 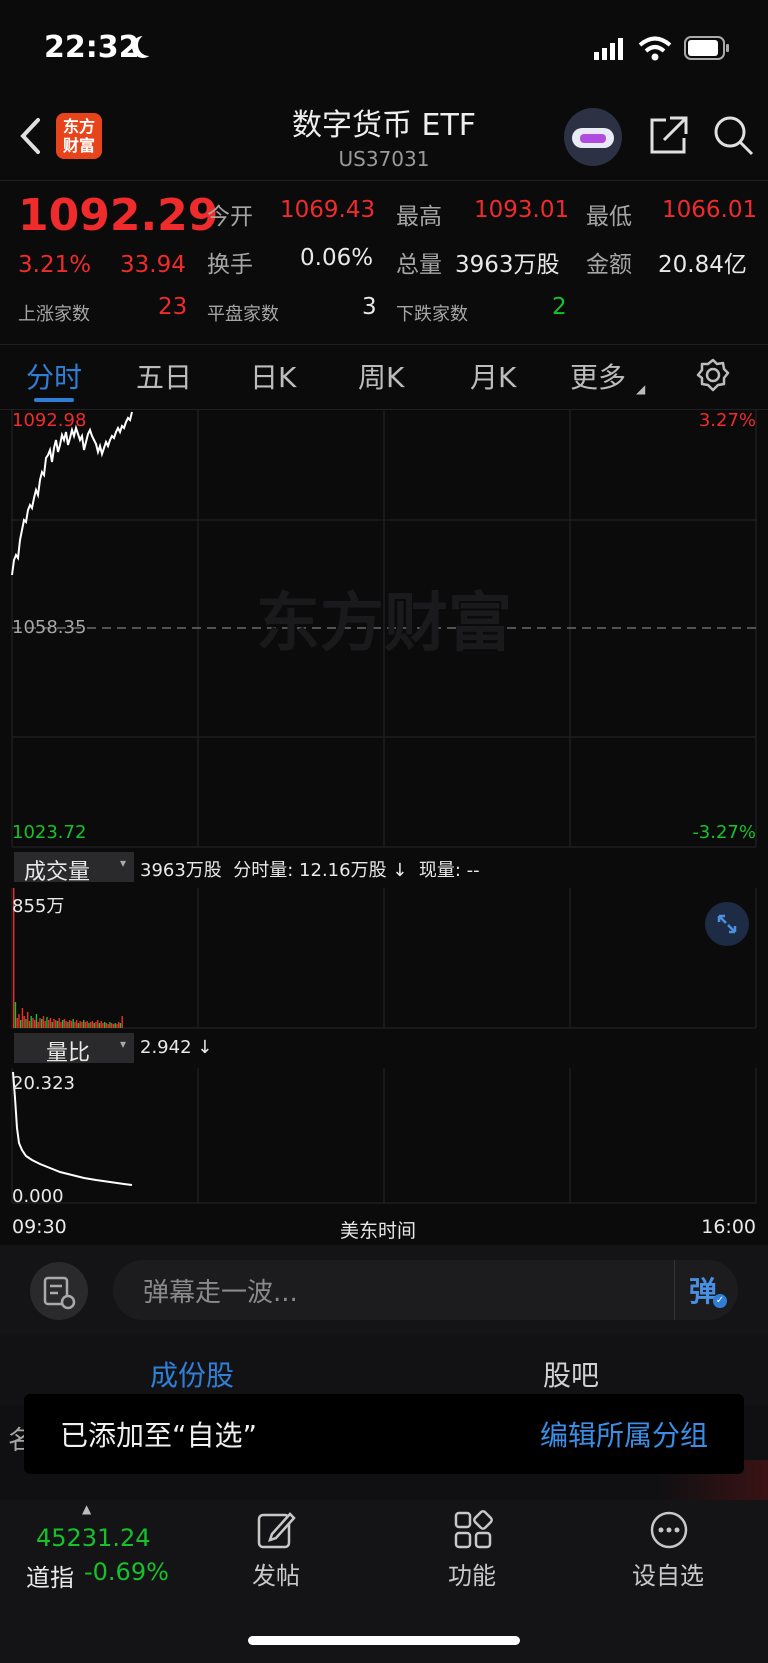 I want to click on more-circle-icon, so click(x=669, y=1530).